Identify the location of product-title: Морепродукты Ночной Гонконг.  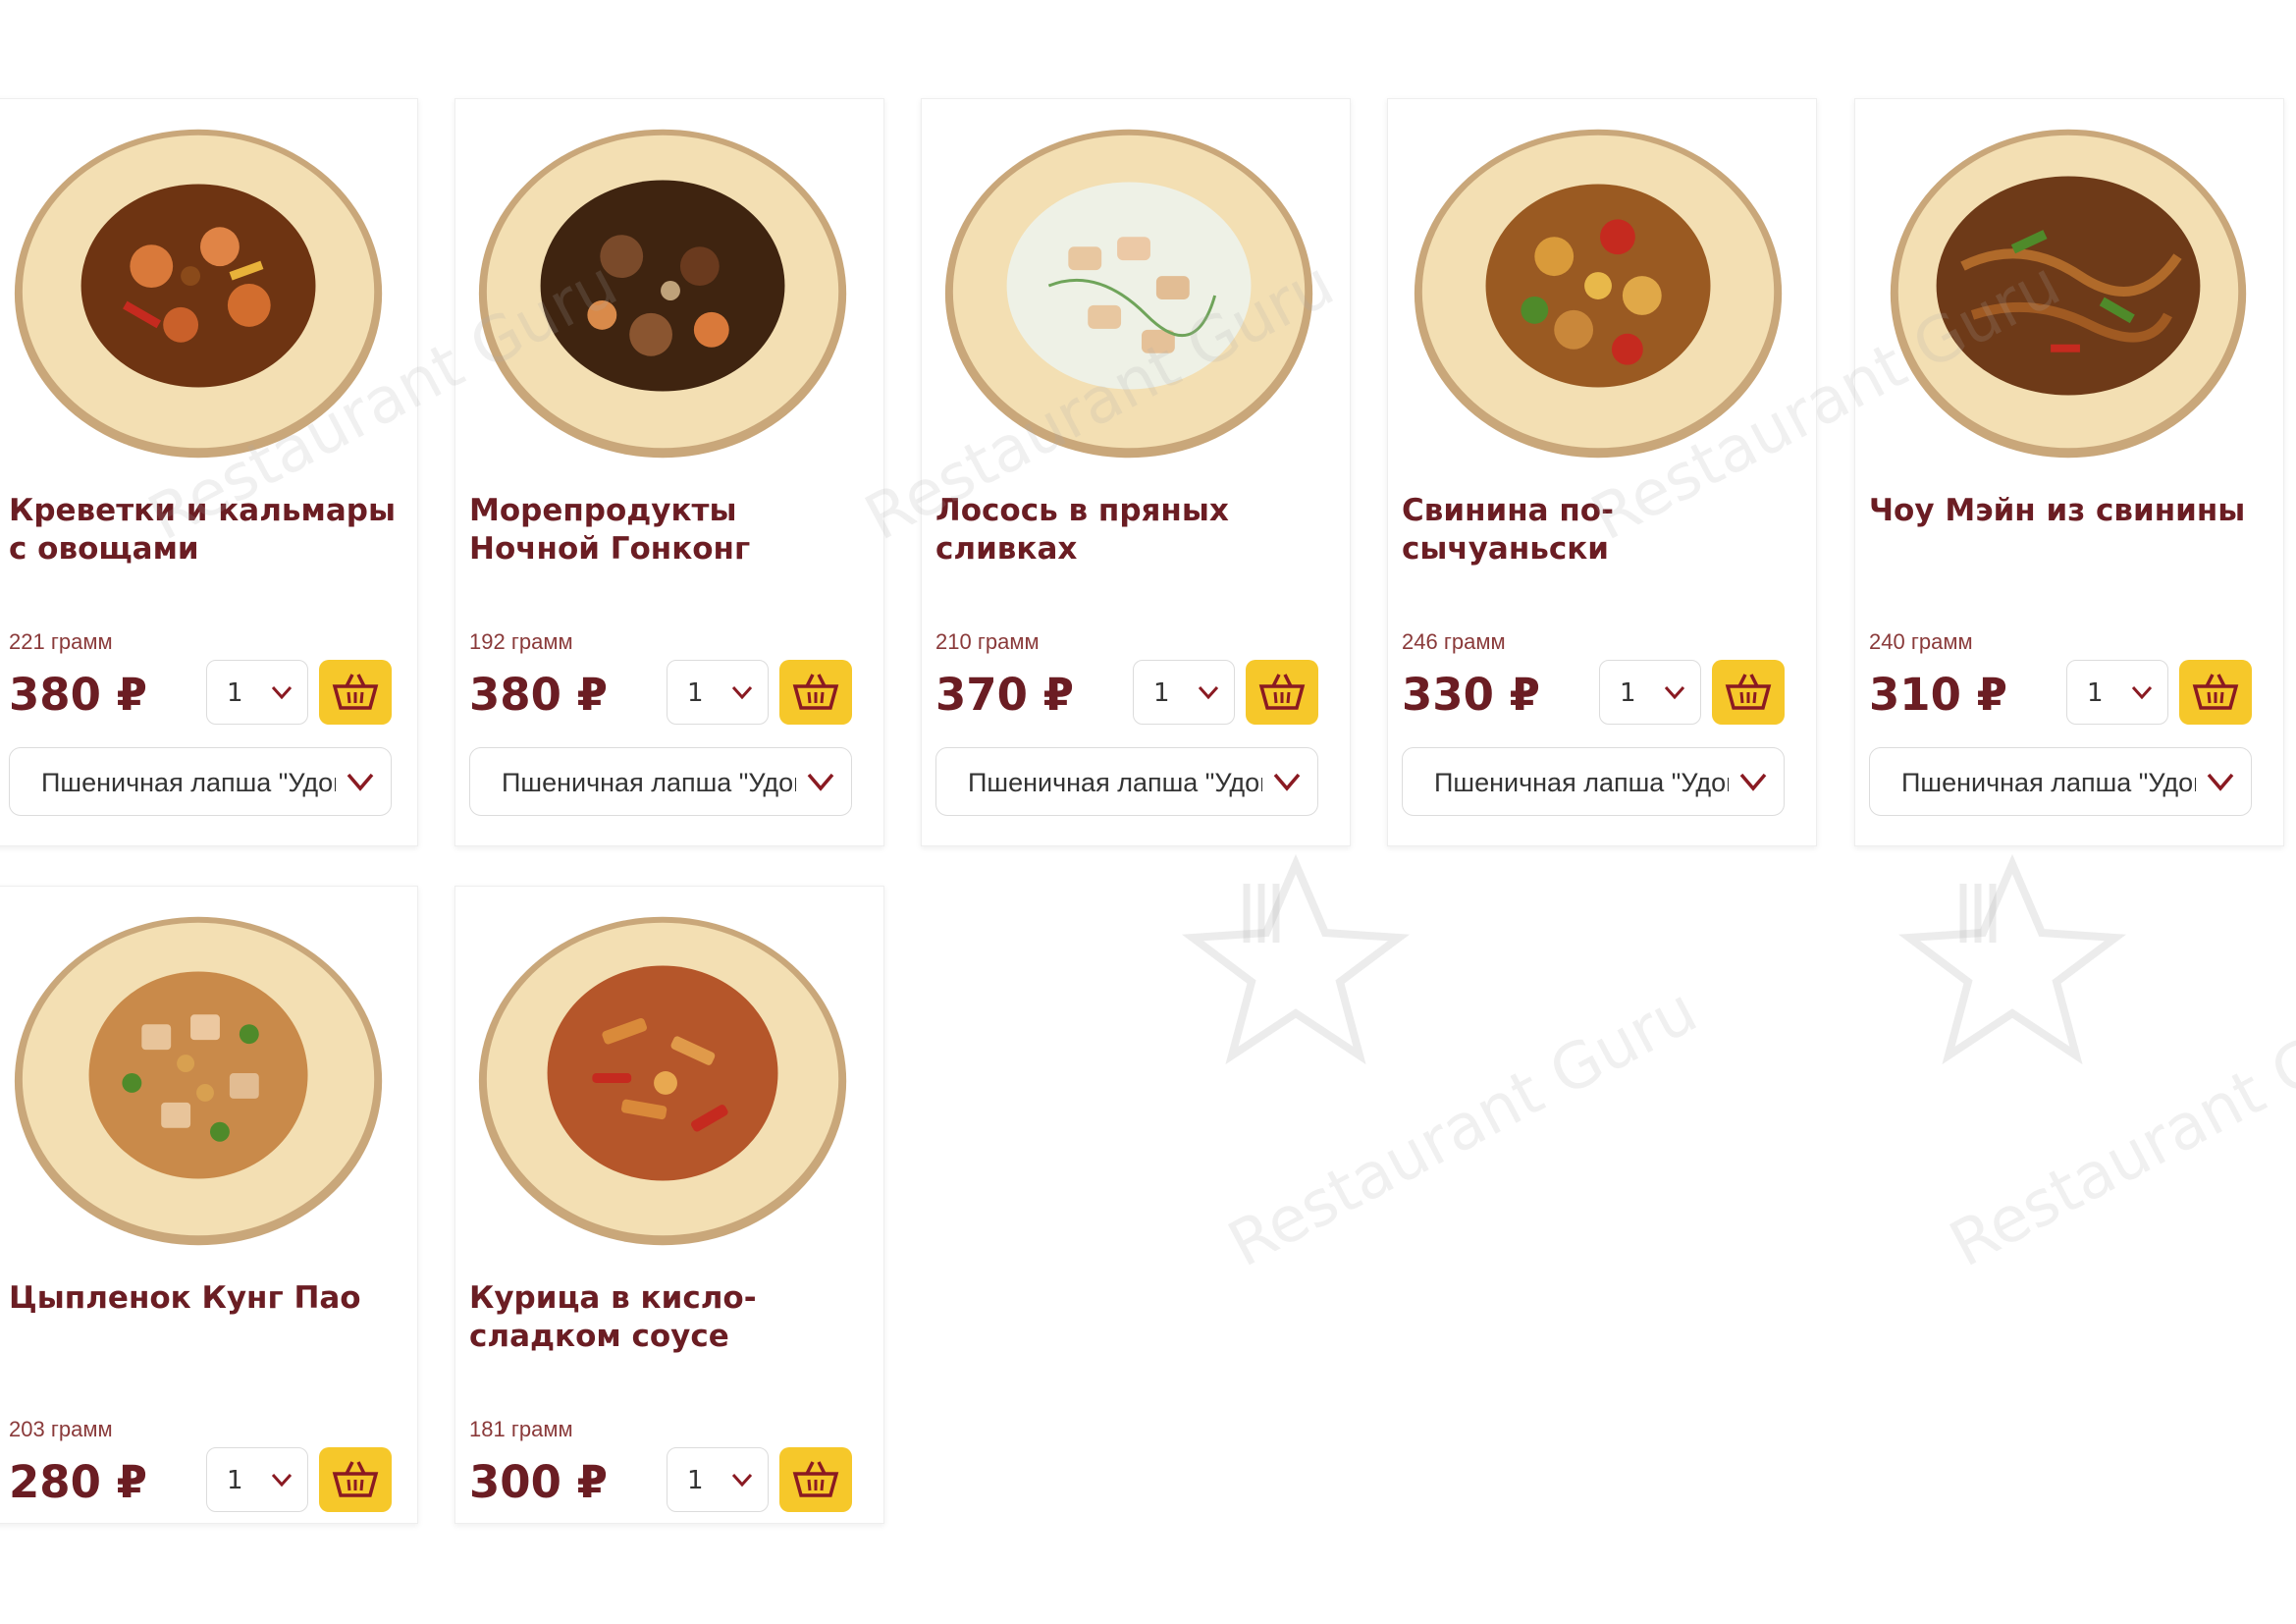
(666, 530).